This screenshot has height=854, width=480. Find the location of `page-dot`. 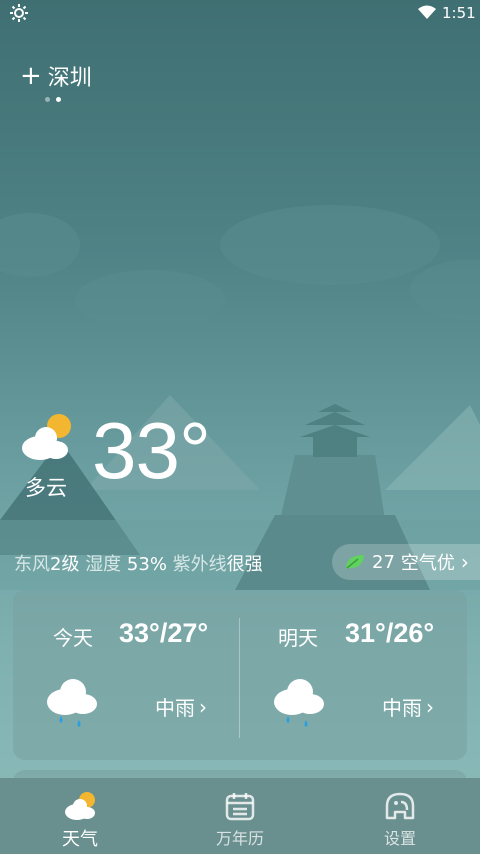

page-dot is located at coordinates (47, 99).